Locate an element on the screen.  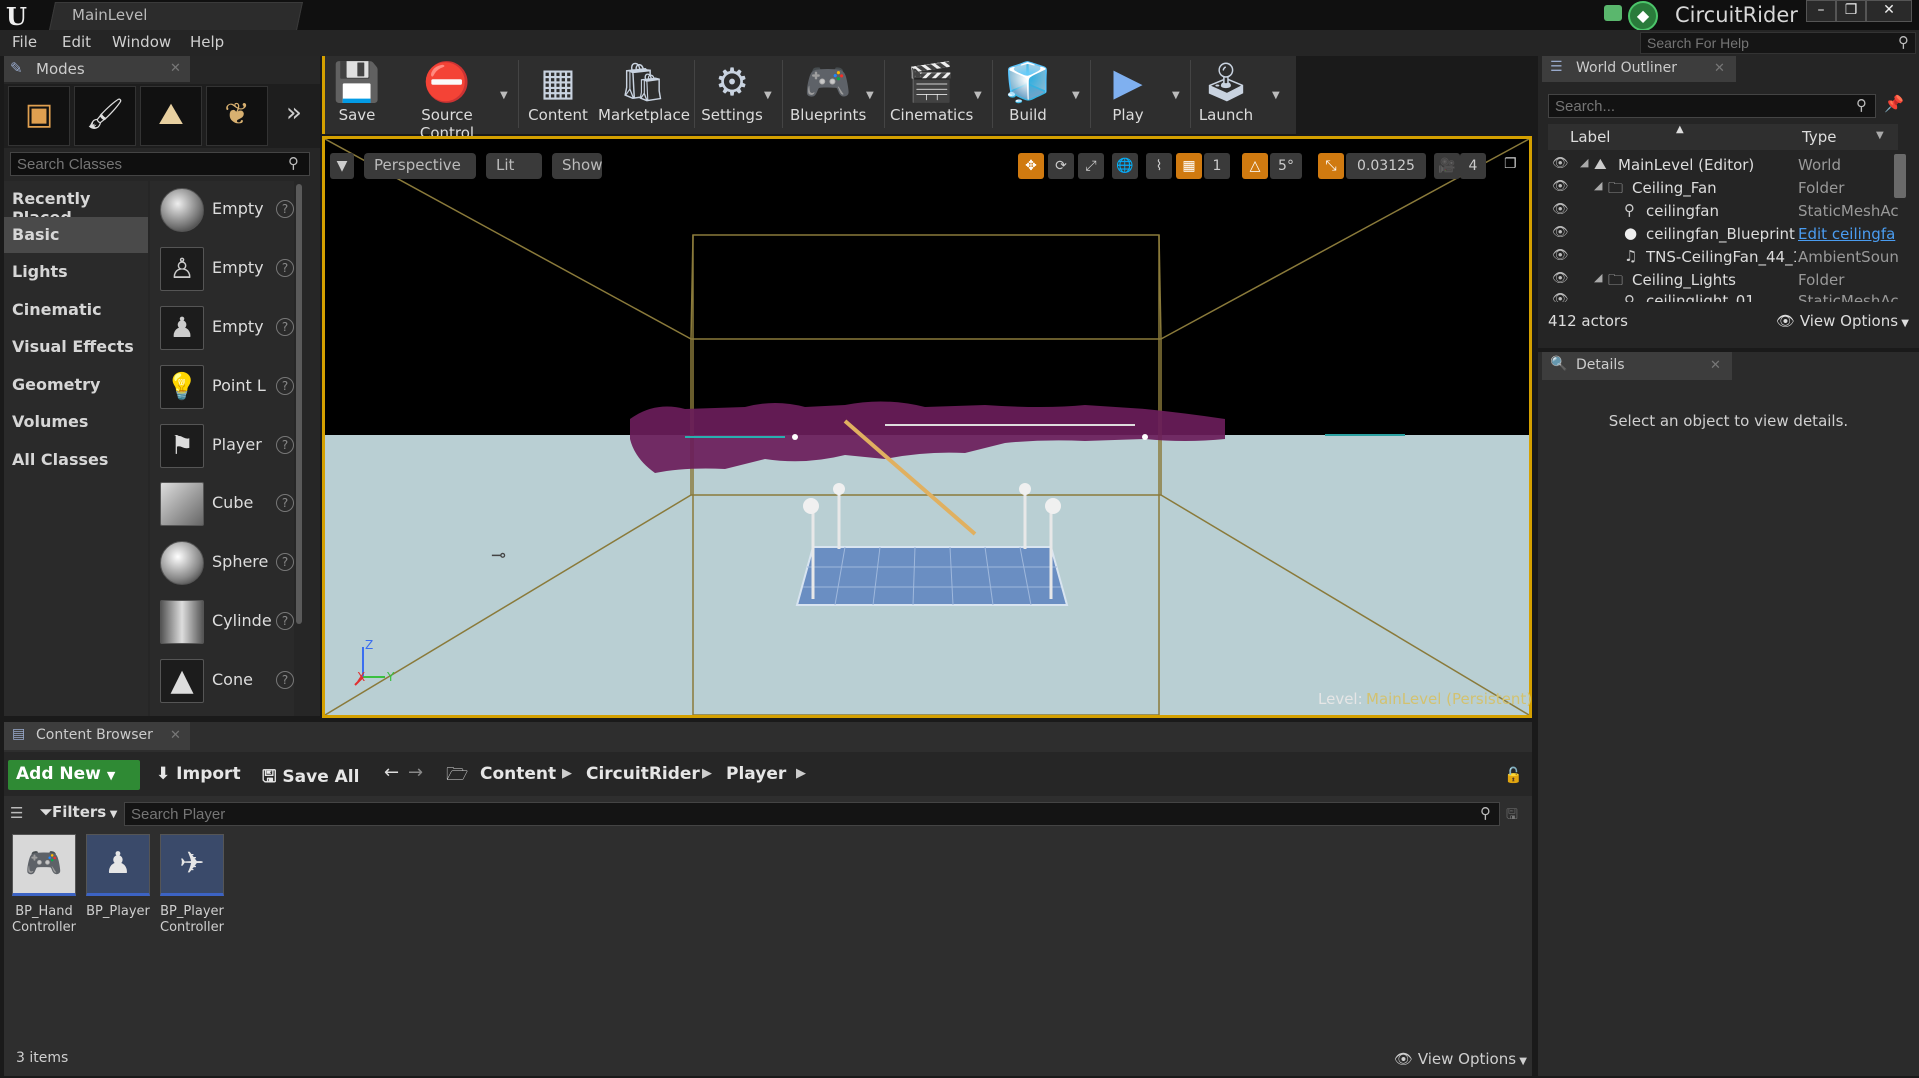
class-item-point-light: 💡 Point L ? is located at coordinates (226, 391).